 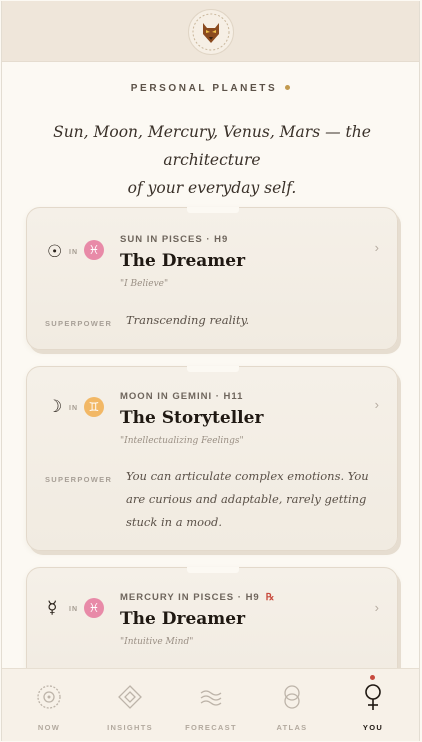 I want to click on placement-label: MERCURY IN PISCES · H9 ℞, so click(x=197, y=597).